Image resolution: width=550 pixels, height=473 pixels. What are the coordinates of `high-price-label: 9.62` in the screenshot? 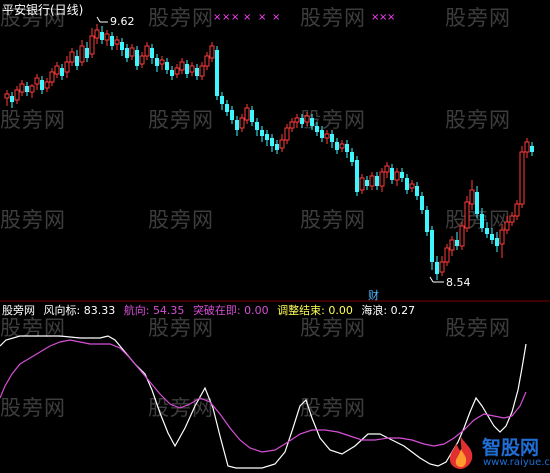 It's located at (122, 21).